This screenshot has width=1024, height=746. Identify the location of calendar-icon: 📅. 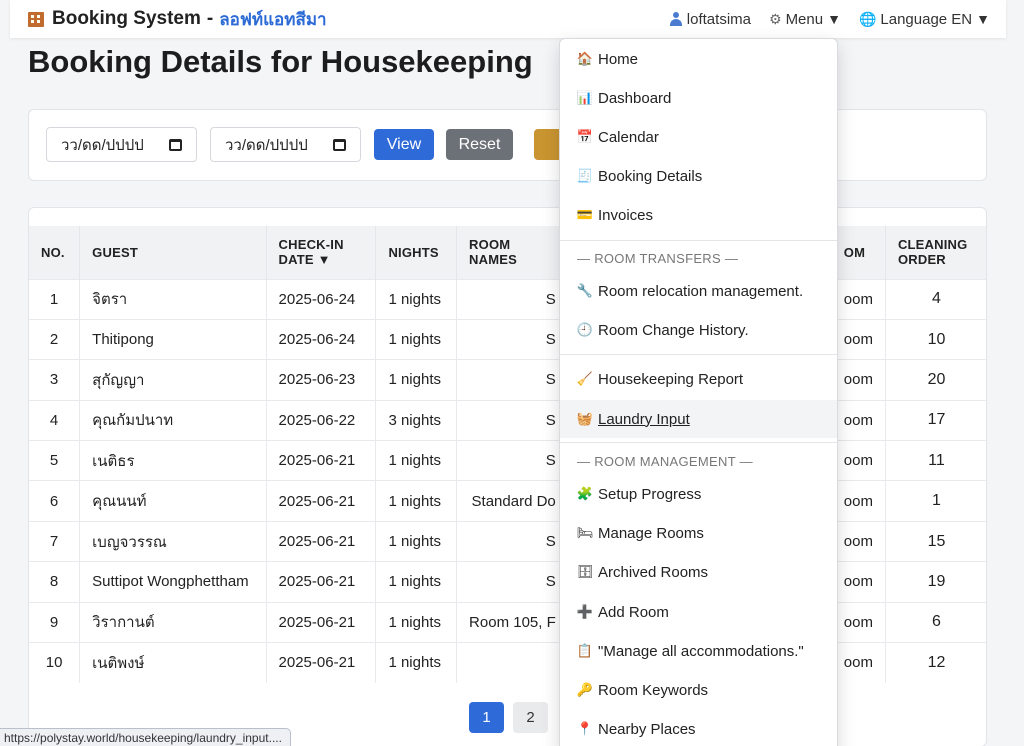
(585, 136).